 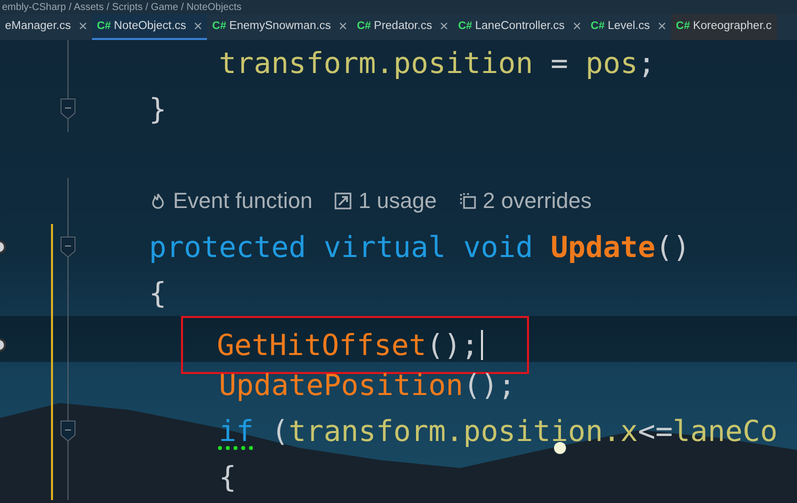 I want to click on file-tab: C# LaneController.cs, so click(x=519, y=27).